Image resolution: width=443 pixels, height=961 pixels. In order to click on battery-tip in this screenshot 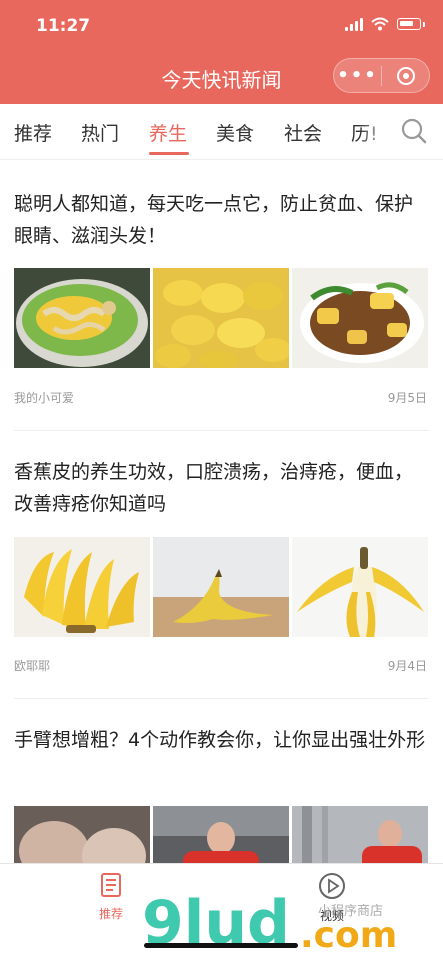, I will do `click(424, 24)`.